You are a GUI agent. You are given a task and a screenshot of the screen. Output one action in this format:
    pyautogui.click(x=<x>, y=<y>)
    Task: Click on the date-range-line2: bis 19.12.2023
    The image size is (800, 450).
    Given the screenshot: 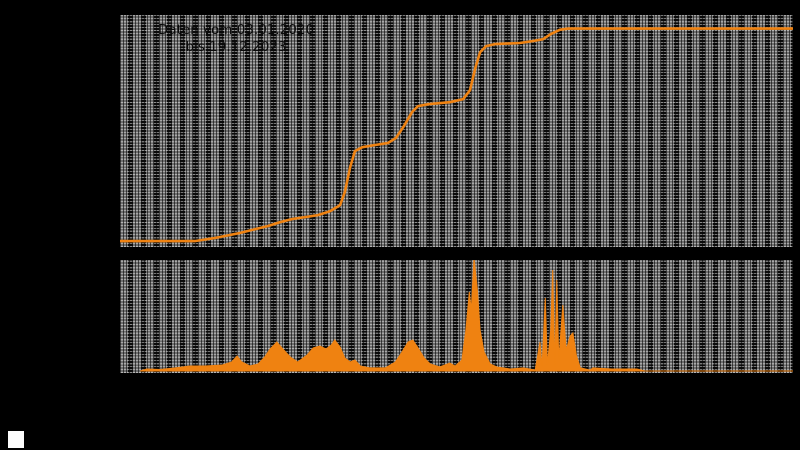 What is the action you would take?
    pyautogui.click(x=236, y=47)
    